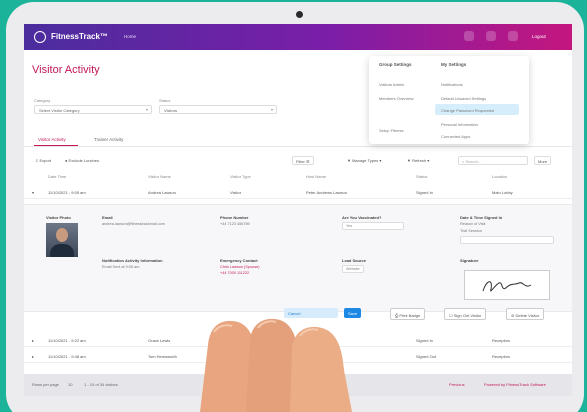  What do you see at coordinates (45, 384) in the screenshot?
I see `rows-per-page-label: Rows per page` at bounding box center [45, 384].